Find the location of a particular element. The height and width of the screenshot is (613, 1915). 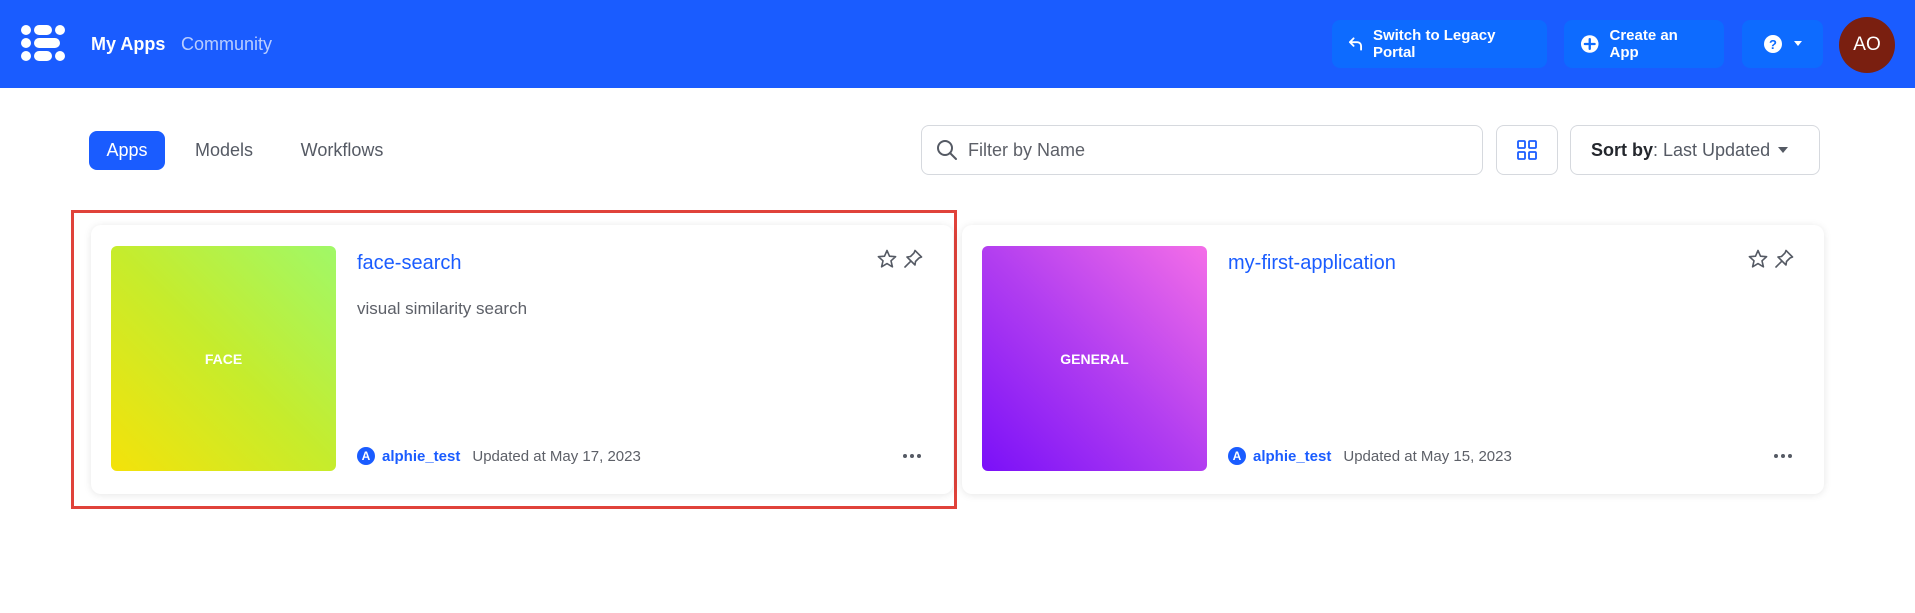

search-icon is located at coordinates (947, 150).